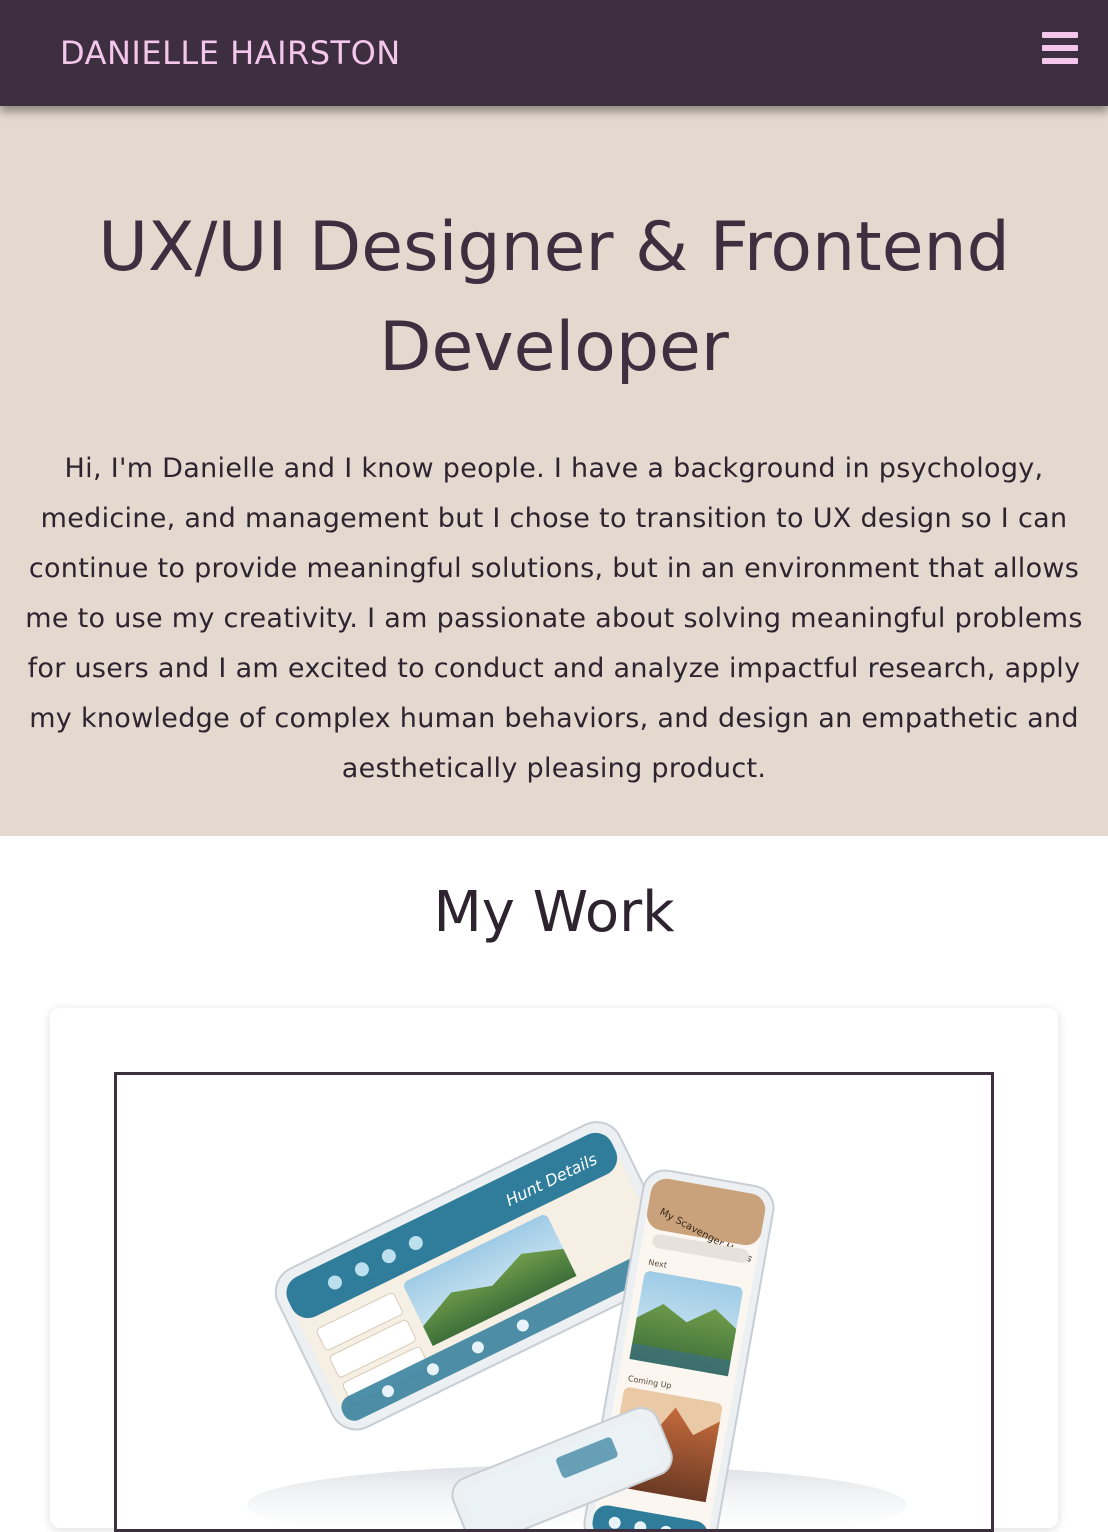 The image size is (1108, 1532). Describe the element at coordinates (554, 53) in the screenshot. I see `top-navbar: DANIELLE HAIRSTON` at that location.